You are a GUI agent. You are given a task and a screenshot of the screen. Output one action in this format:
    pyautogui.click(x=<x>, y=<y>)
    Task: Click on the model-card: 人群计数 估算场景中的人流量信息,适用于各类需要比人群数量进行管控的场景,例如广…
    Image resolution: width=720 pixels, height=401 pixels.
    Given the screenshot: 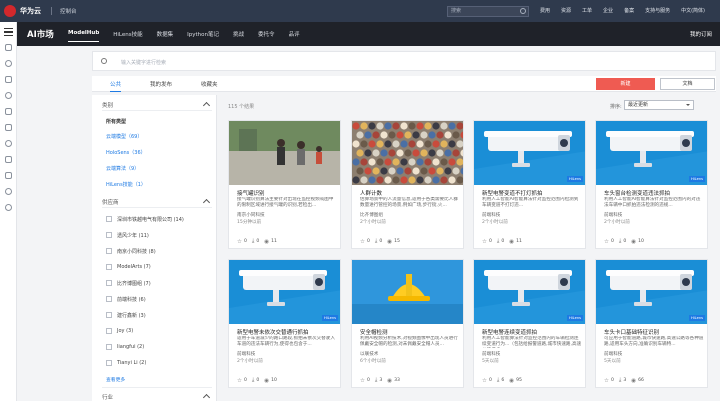 What is the action you would take?
    pyautogui.click(x=407, y=184)
    